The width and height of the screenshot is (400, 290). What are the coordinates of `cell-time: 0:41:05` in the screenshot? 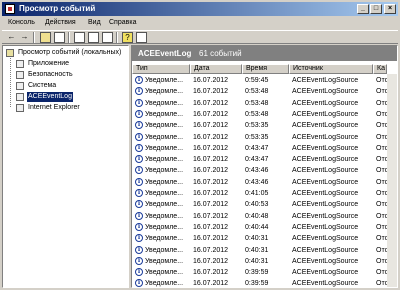 It's located at (257, 193).